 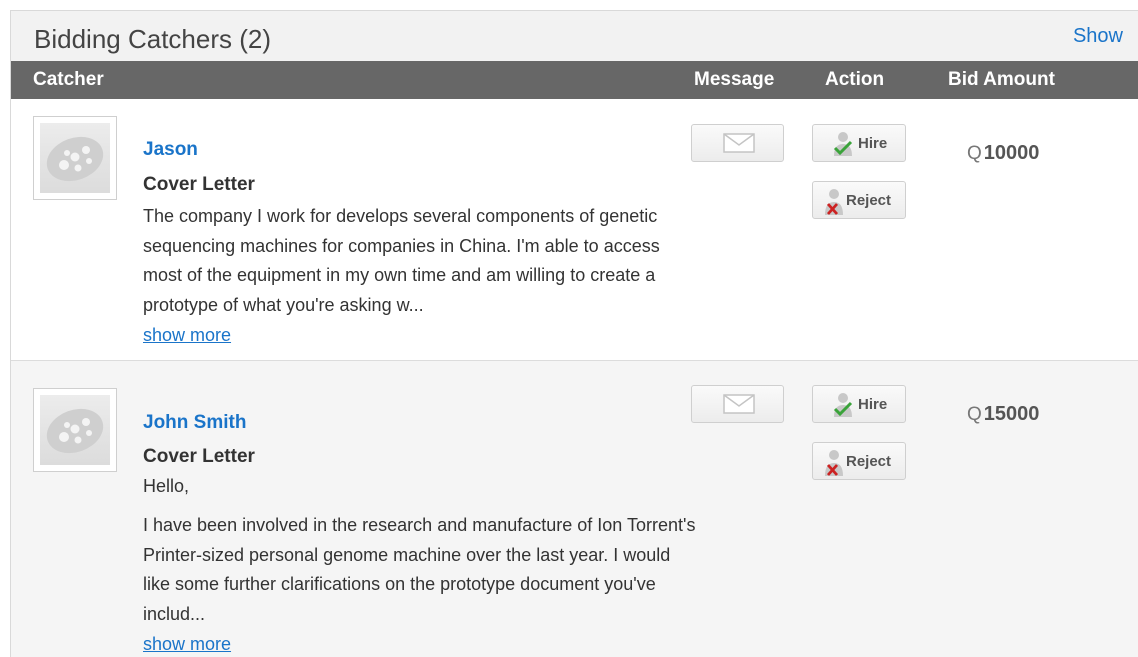 What do you see at coordinates (734, 79) in the screenshot?
I see `column-header-message: Message` at bounding box center [734, 79].